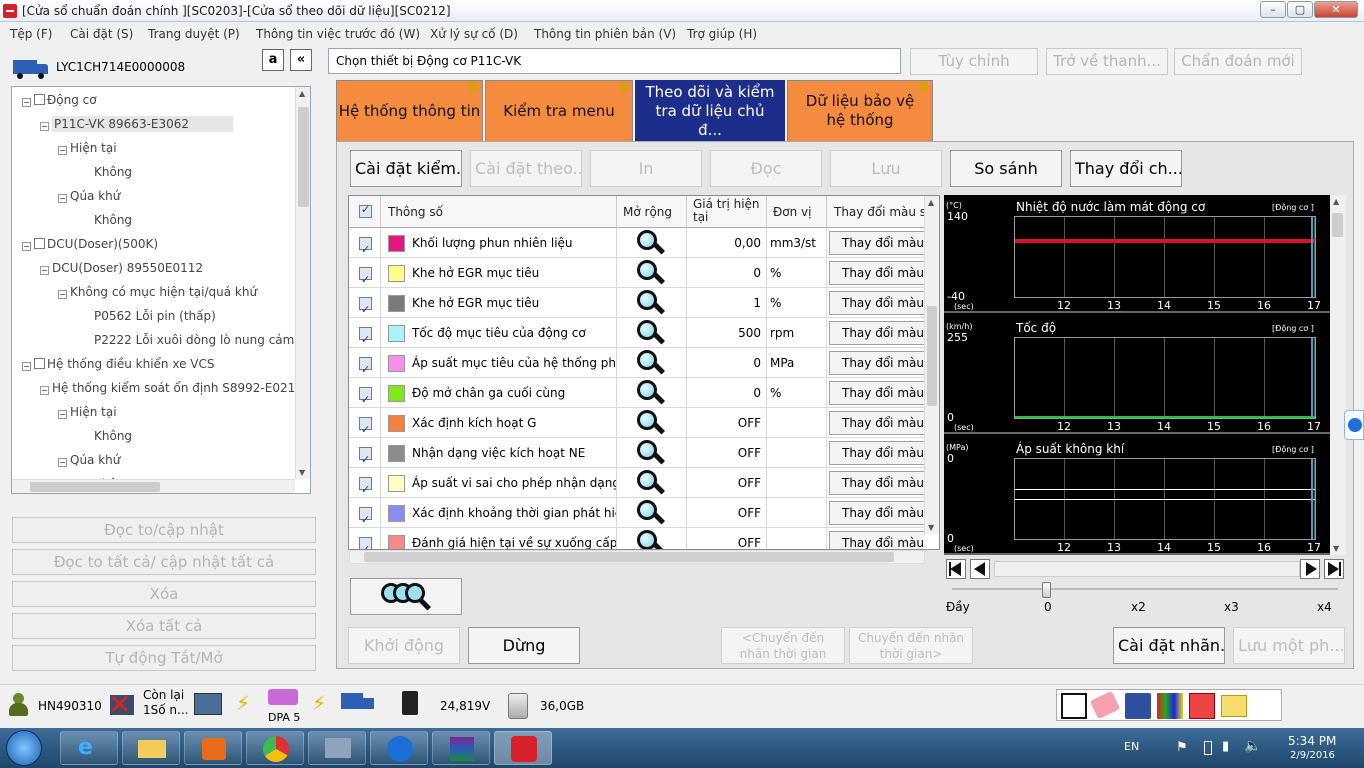 The image size is (1364, 768). I want to click on pencil-tool-icon, so click(1074, 706).